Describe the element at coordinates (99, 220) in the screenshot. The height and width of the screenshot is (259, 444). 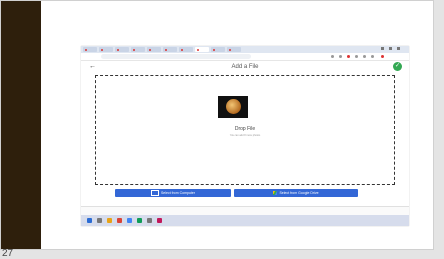
I see `search-icon` at that location.